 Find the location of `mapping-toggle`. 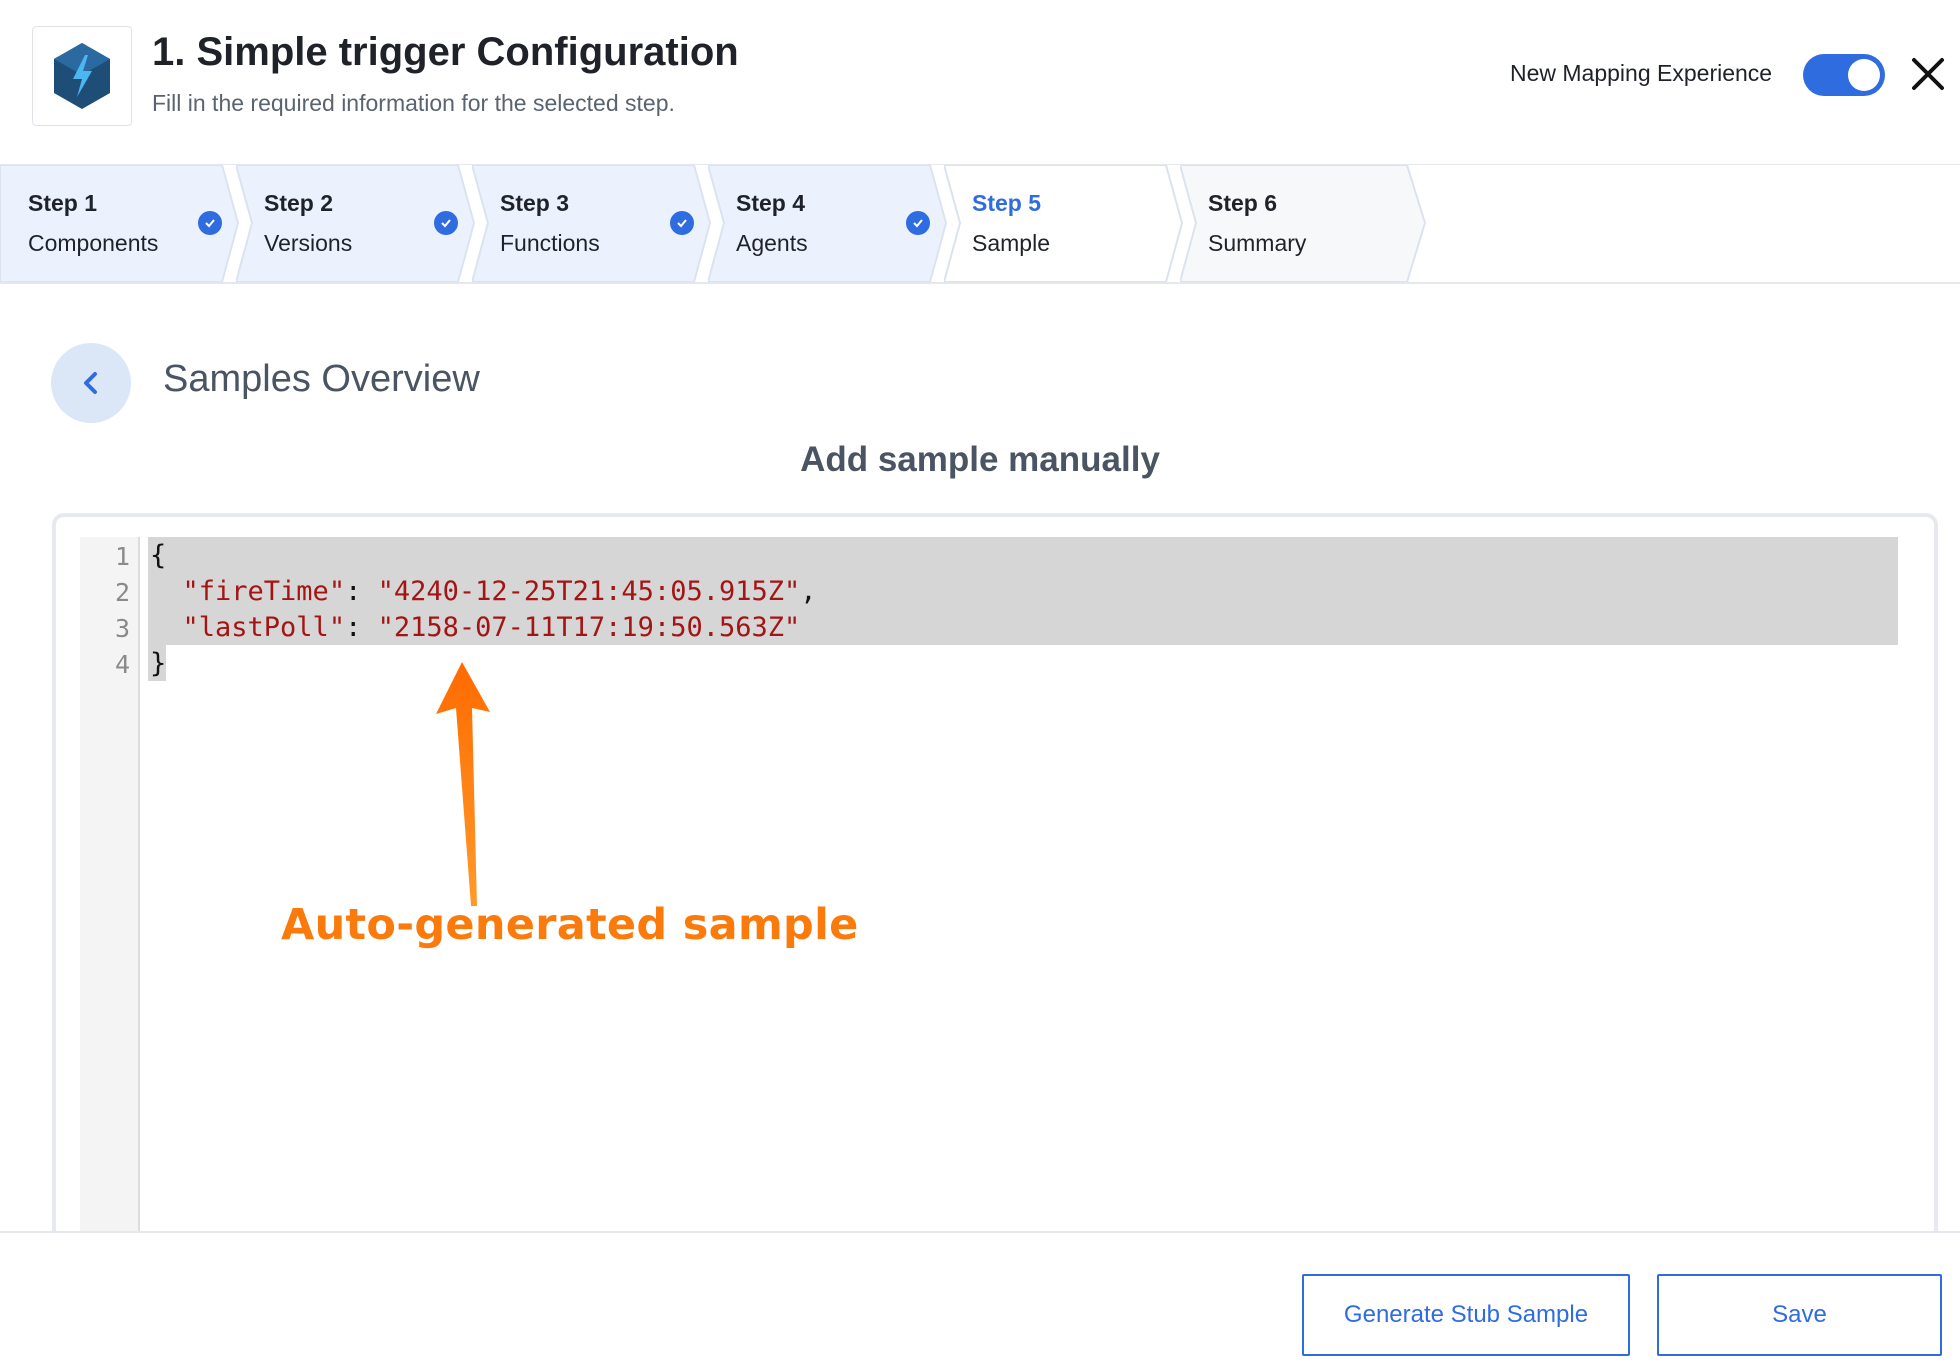

mapping-toggle is located at coordinates (1844, 75).